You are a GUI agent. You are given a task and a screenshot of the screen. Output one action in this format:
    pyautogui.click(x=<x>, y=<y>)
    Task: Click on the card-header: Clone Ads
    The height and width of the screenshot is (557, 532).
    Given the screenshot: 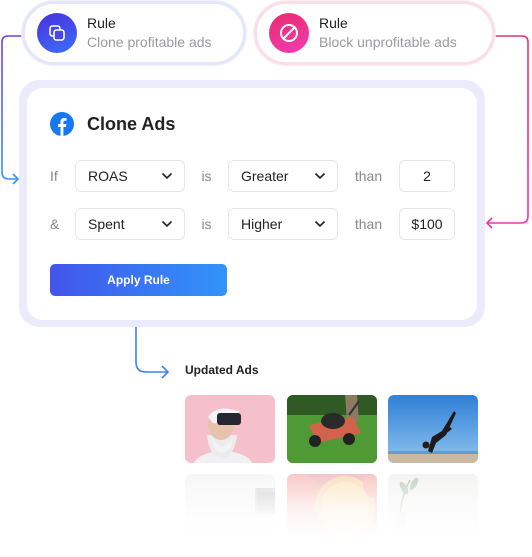 What is the action you would take?
    pyautogui.click(x=112, y=124)
    